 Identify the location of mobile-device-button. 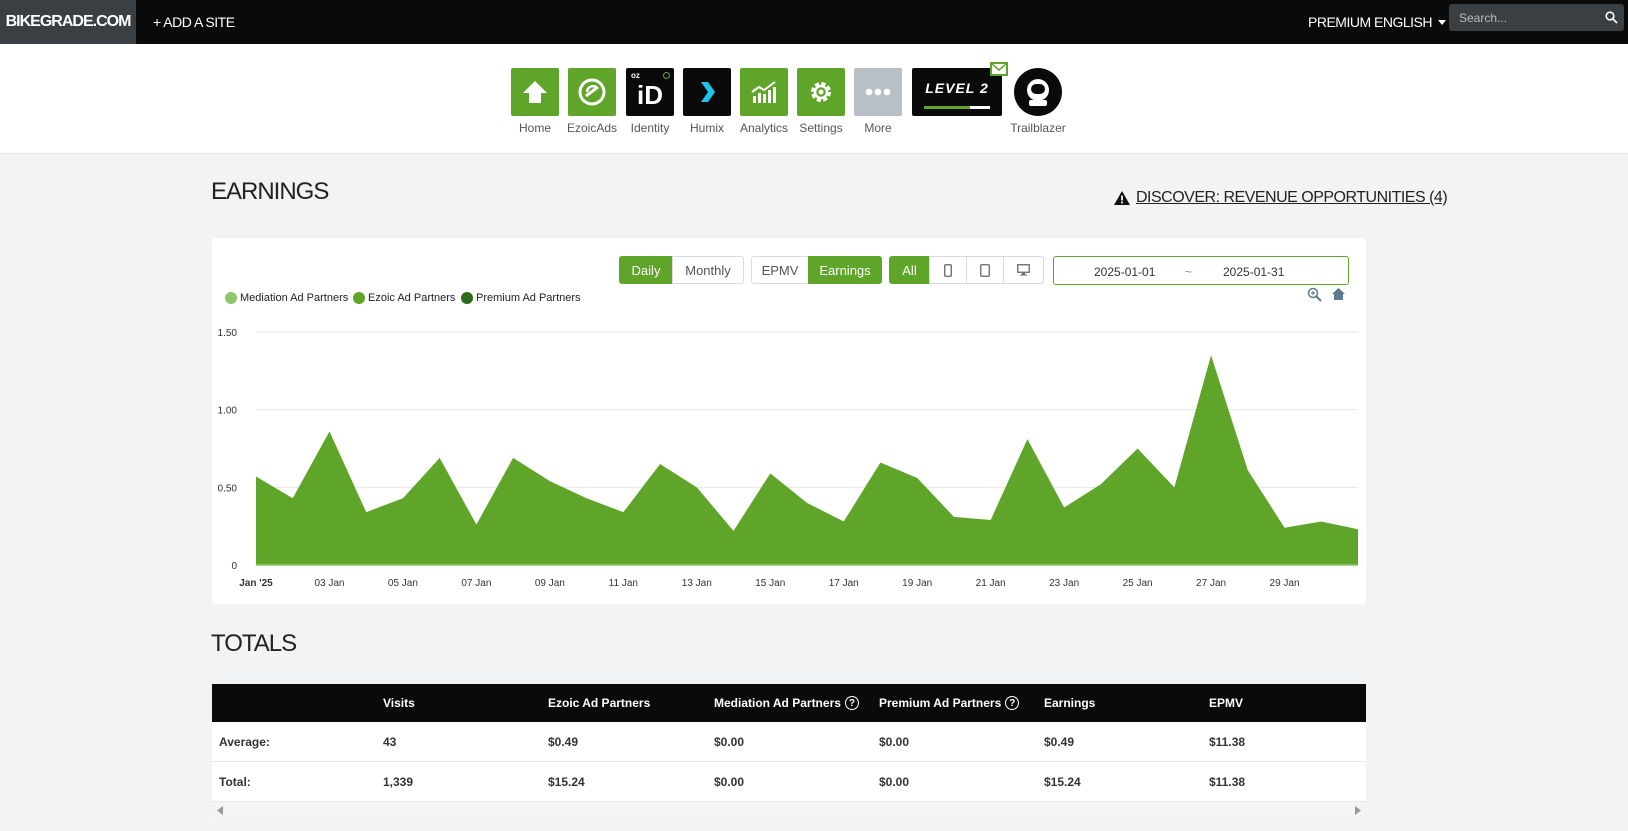
(948, 270).